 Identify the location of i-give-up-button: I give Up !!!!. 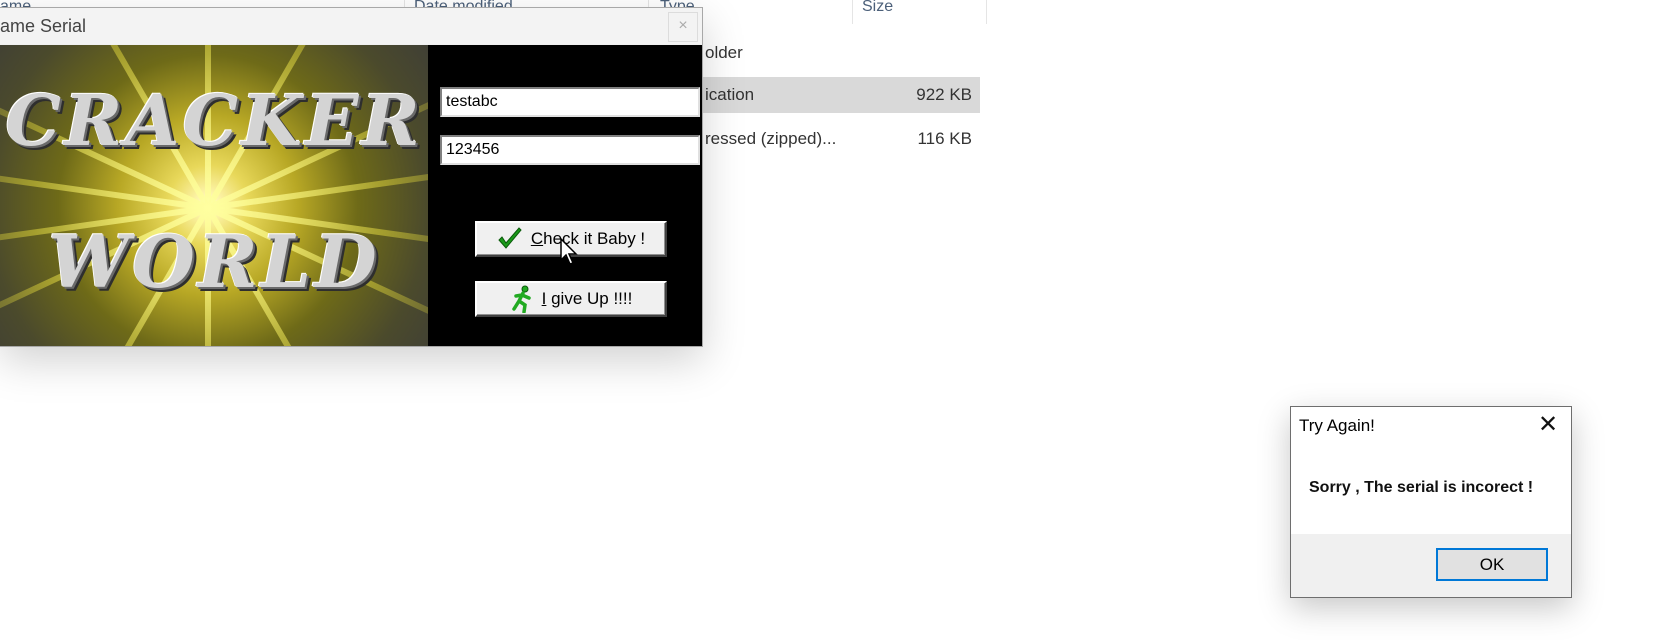
(571, 299).